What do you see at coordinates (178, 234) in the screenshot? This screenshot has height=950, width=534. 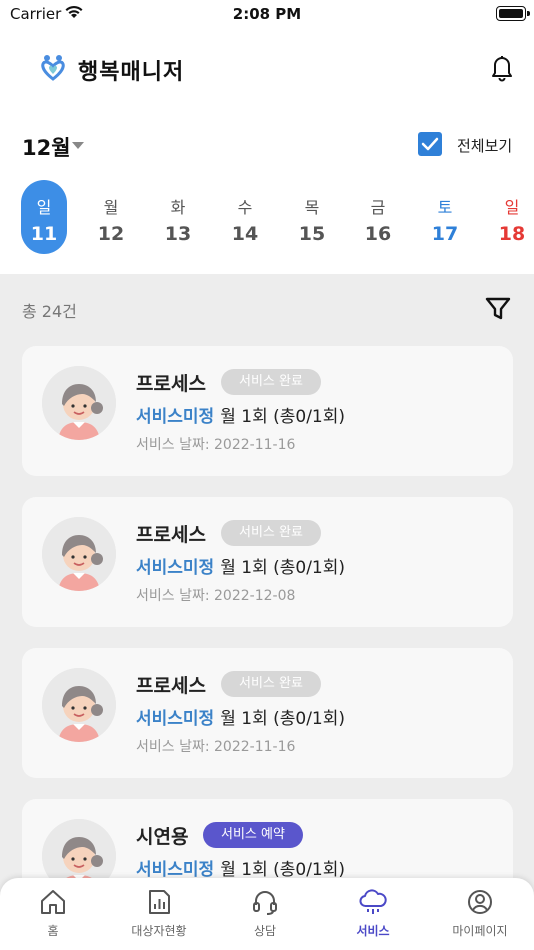 I see `day-number: 13` at bounding box center [178, 234].